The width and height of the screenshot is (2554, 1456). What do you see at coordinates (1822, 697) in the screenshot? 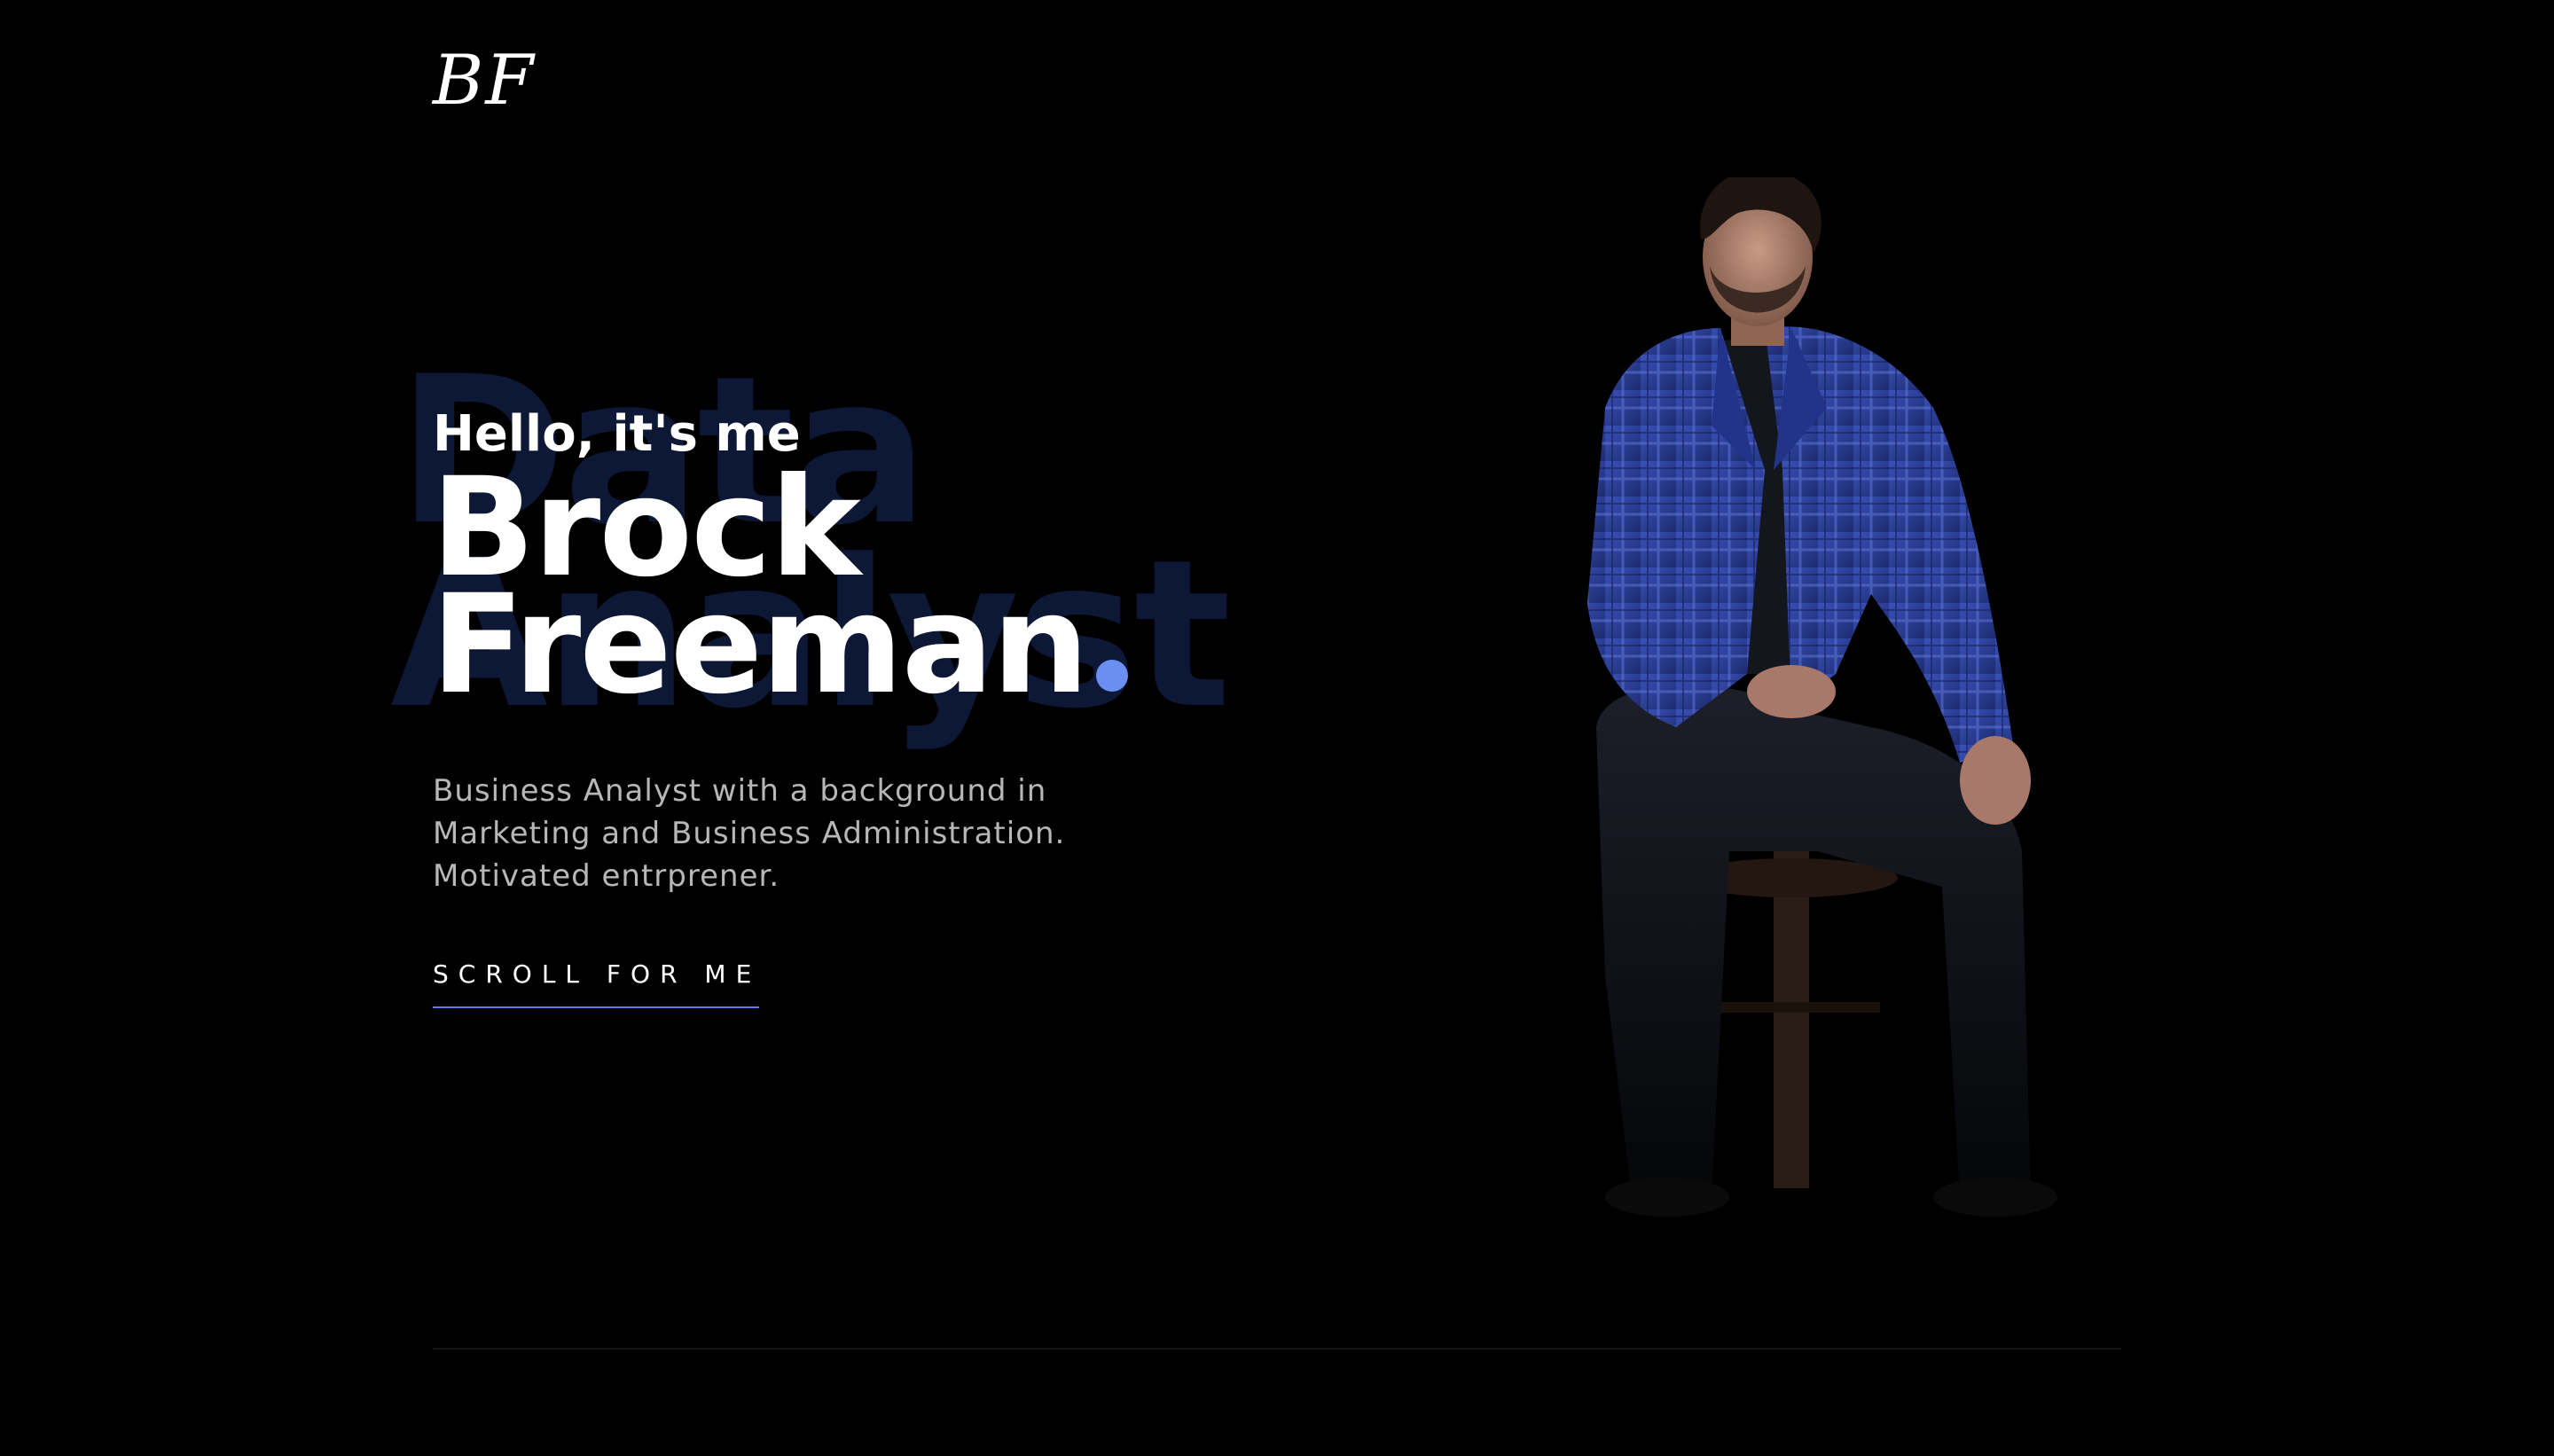
I see `portrait-photo` at bounding box center [1822, 697].